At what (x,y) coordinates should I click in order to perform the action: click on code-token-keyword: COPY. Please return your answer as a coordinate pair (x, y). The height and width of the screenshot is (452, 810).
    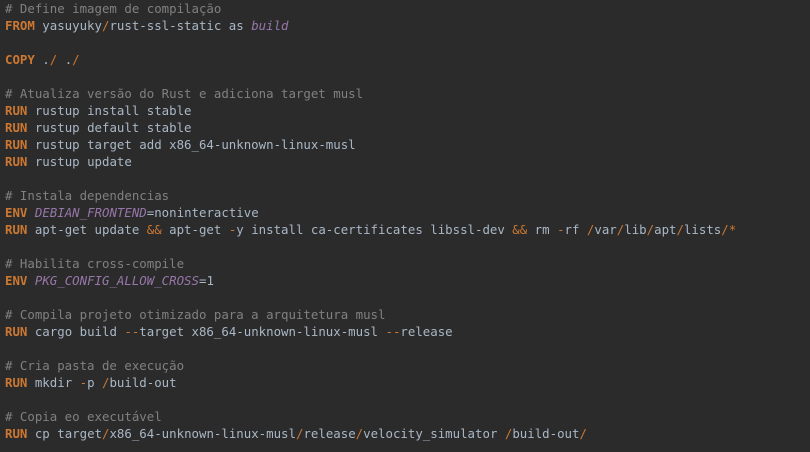
    Looking at the image, I should click on (20, 59).